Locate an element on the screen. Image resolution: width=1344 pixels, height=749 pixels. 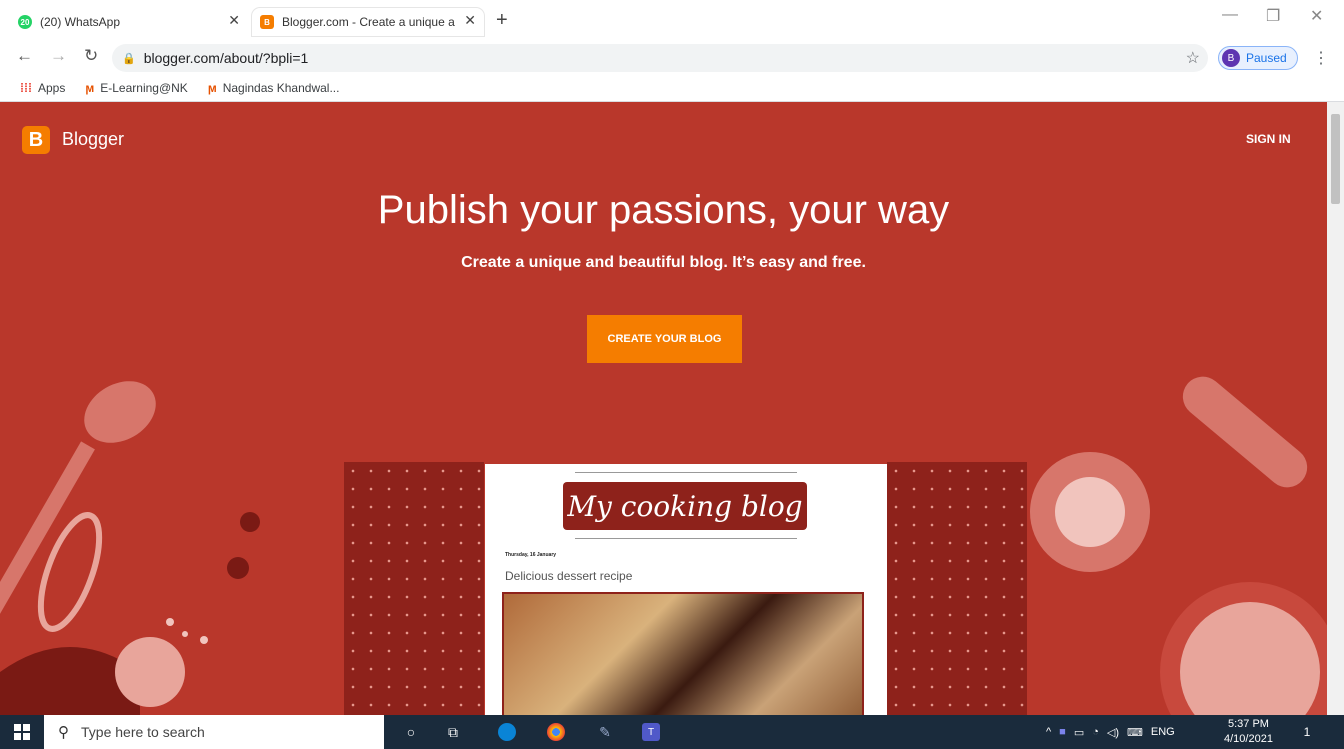
new-tab-button: + is located at coordinates (502, 20).